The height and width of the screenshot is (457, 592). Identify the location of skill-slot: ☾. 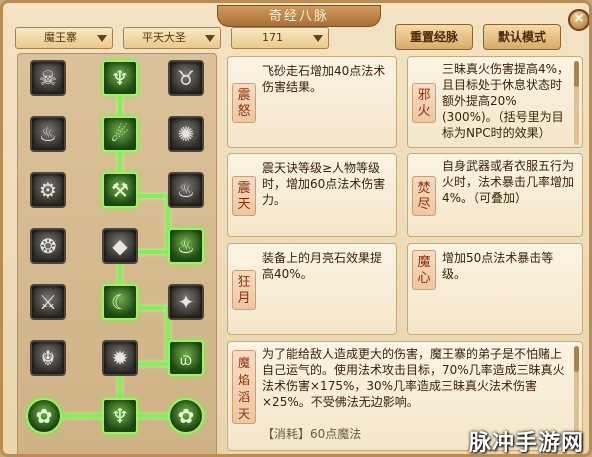
(120, 302).